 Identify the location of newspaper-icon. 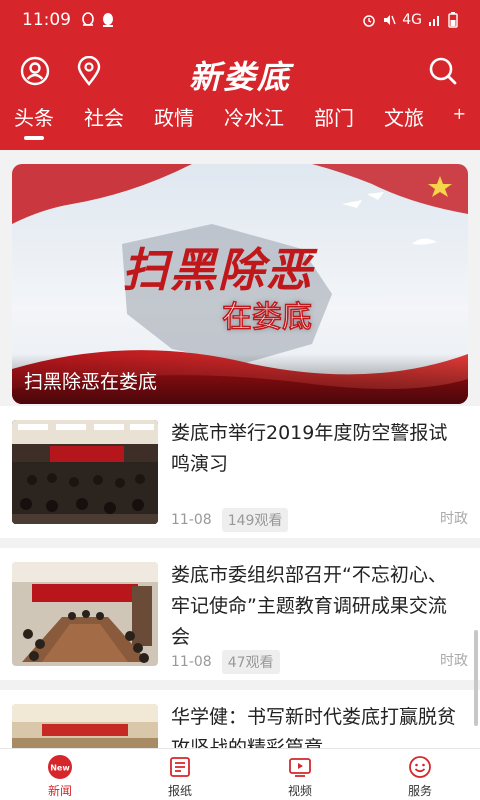
(180, 767).